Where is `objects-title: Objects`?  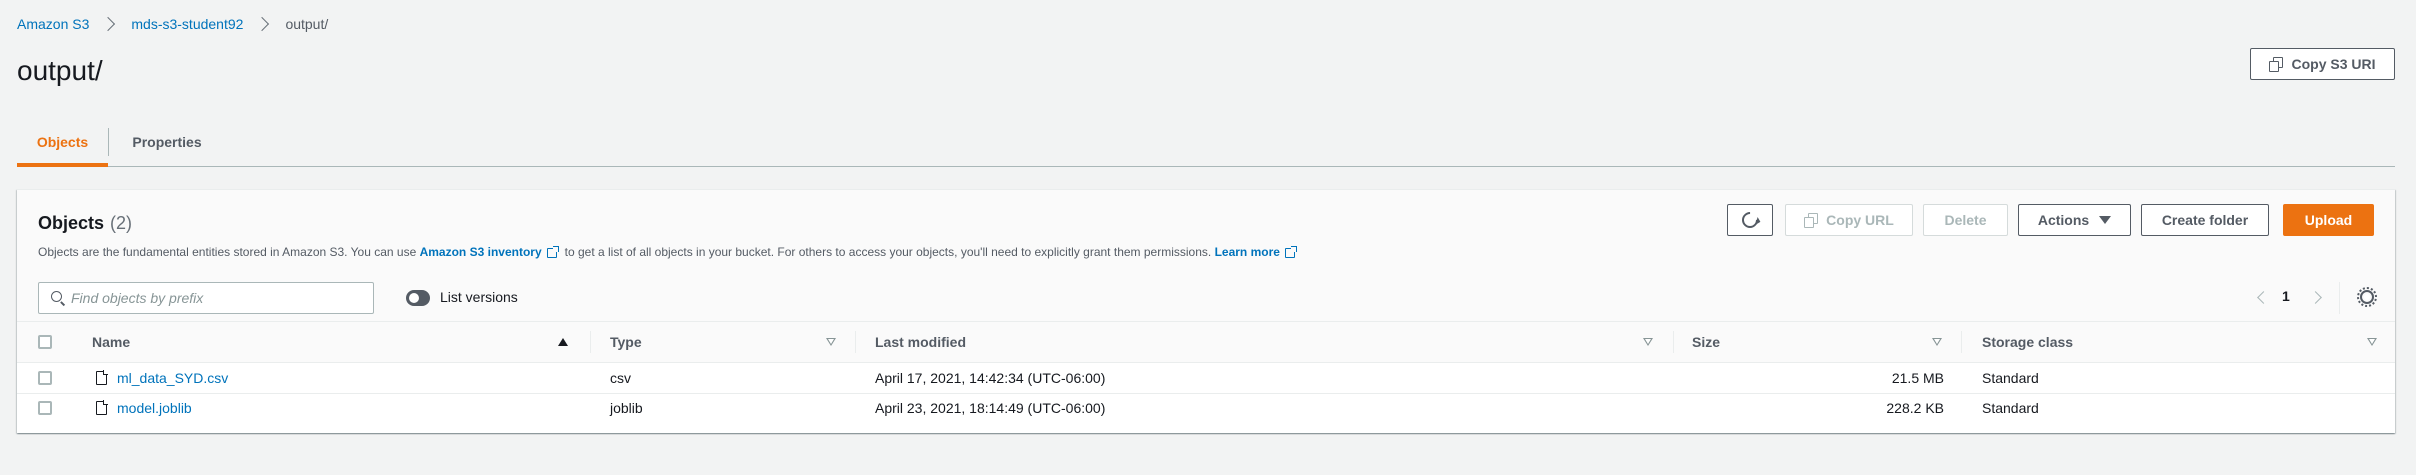 objects-title: Objects is located at coordinates (71, 223).